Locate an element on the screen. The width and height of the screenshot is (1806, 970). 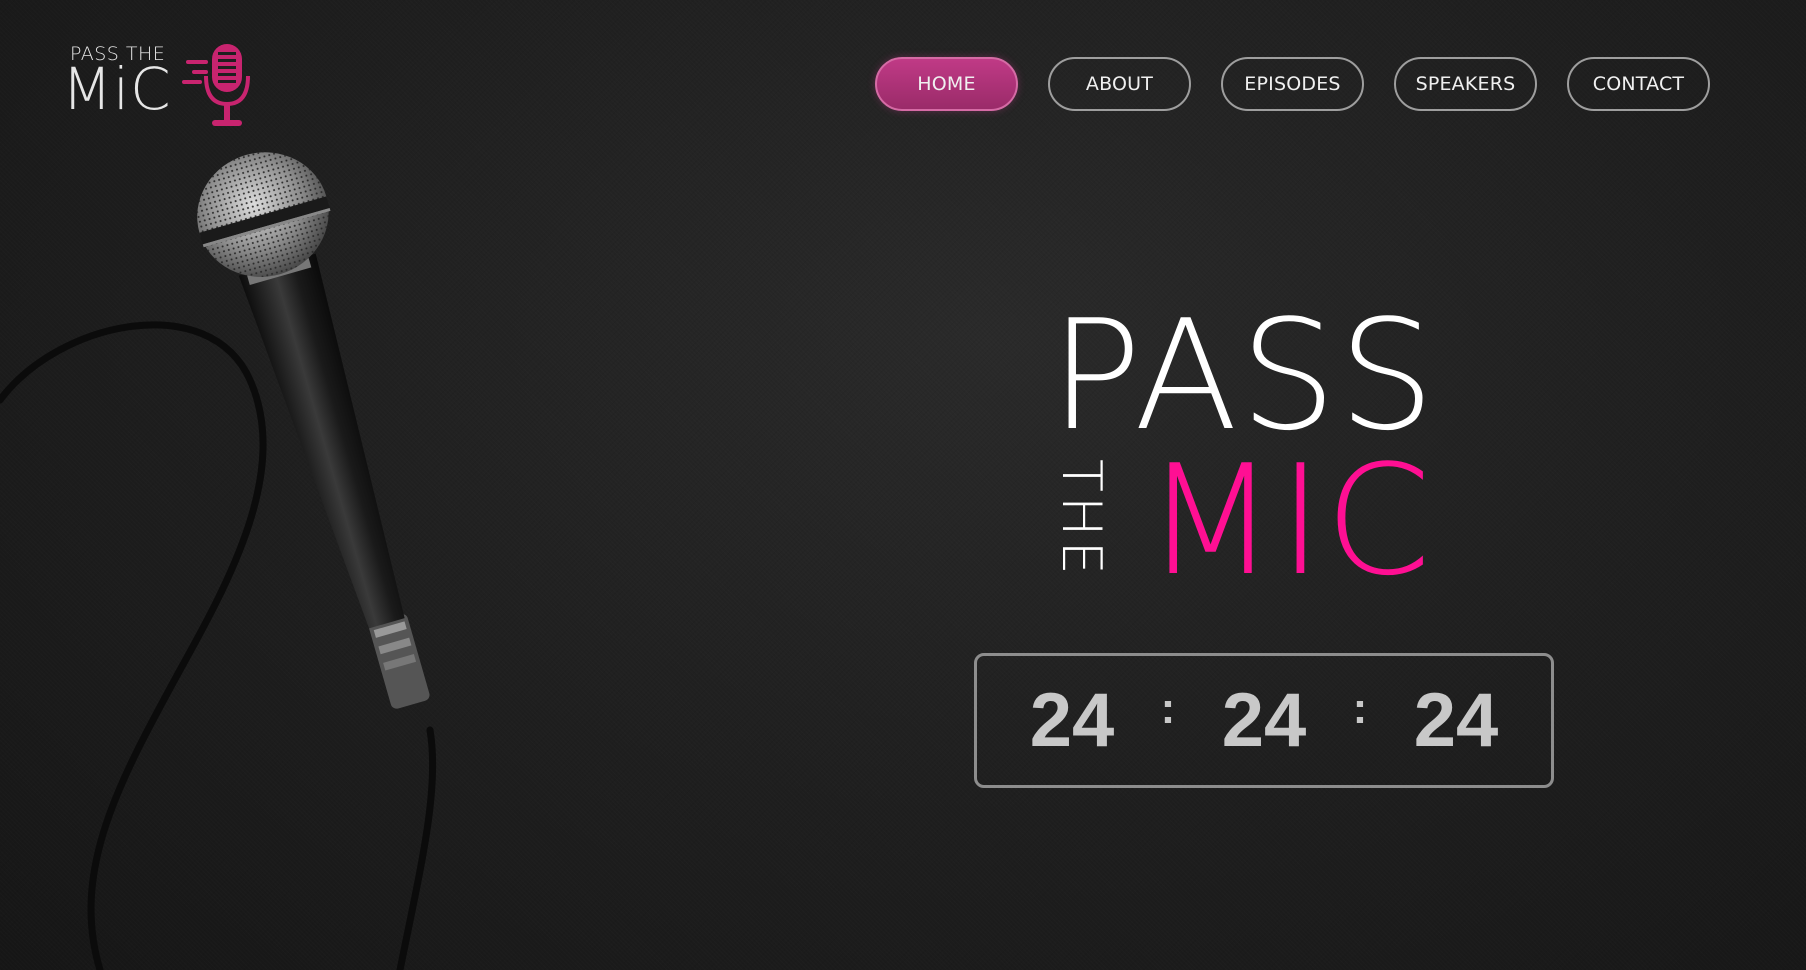
nav-about-button: ABOUT is located at coordinates (1119, 84).